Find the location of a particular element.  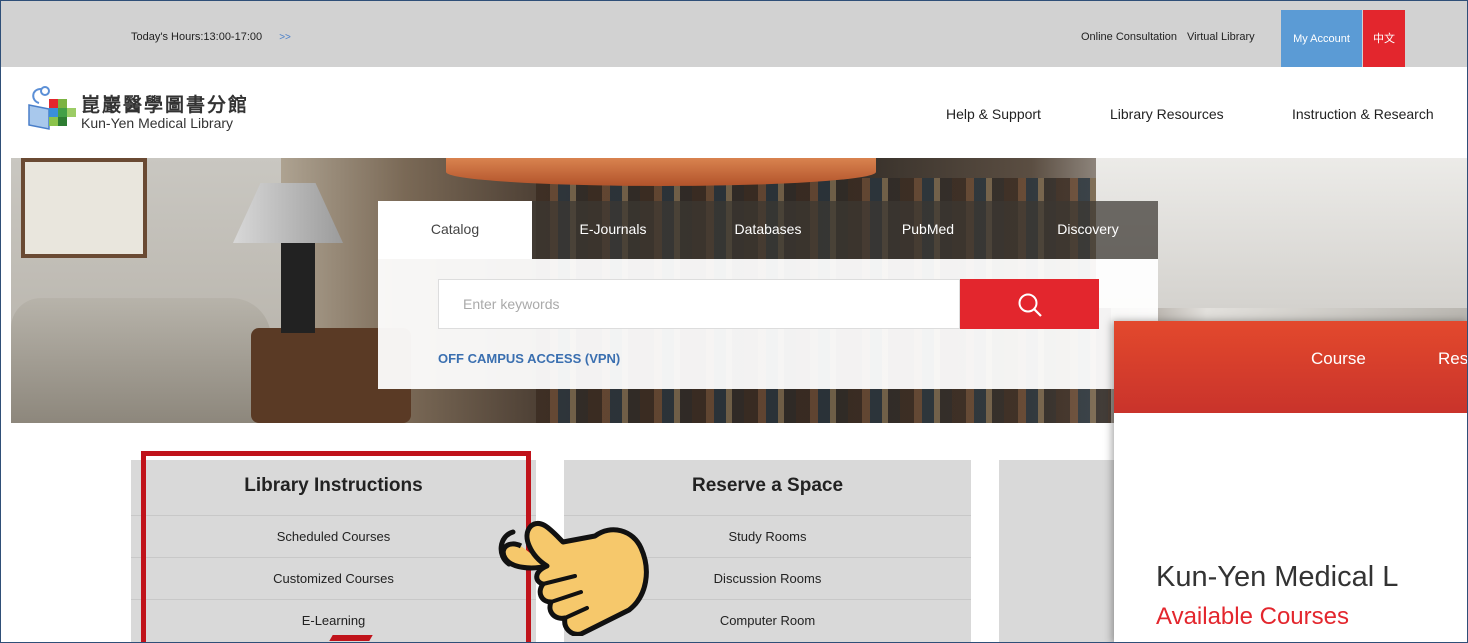

opening-hours: Today's Hours:13:00-17:00 >> is located at coordinates (211, 37).